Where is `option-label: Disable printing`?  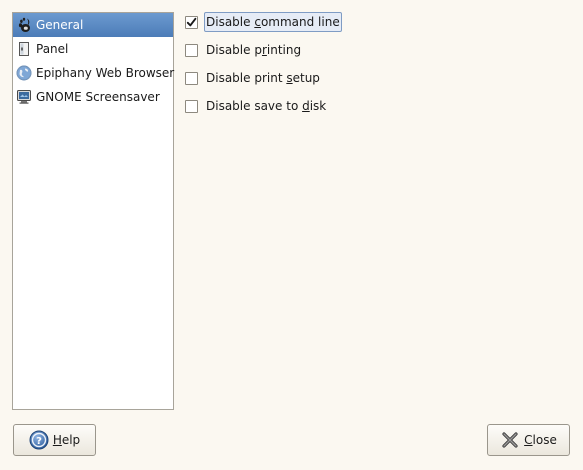 option-label: Disable printing is located at coordinates (253, 50).